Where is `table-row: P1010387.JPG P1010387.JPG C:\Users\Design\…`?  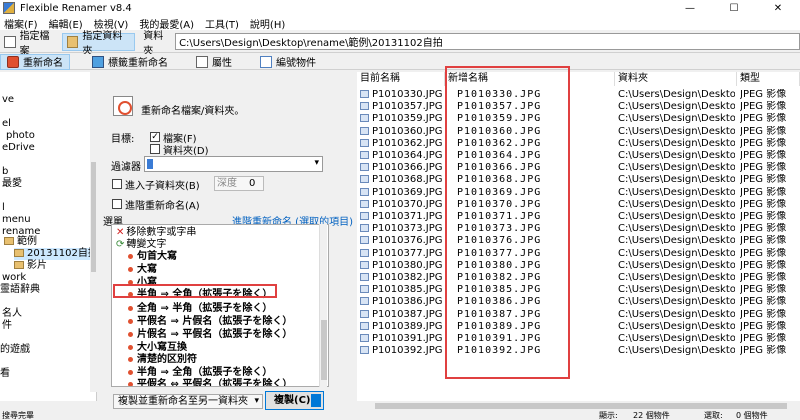 table-row: P1010387.JPG P1010387.JPG C:\Users\Design\… is located at coordinates (578, 314).